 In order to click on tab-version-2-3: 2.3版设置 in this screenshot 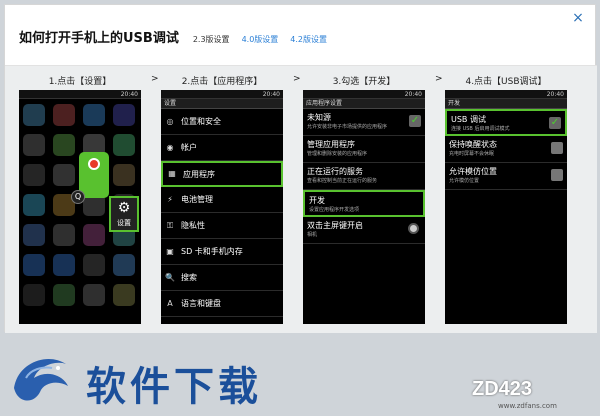, I will do `click(211, 39)`.